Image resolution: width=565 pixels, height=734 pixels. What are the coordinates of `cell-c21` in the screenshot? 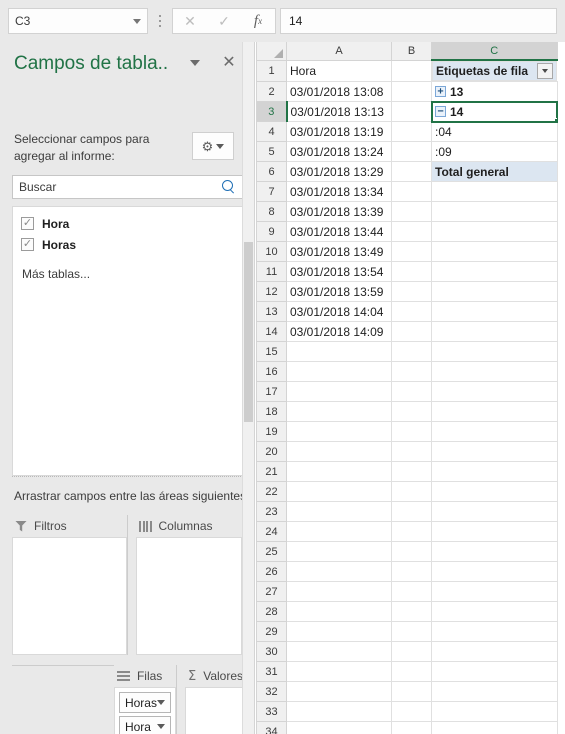 It's located at (494, 471).